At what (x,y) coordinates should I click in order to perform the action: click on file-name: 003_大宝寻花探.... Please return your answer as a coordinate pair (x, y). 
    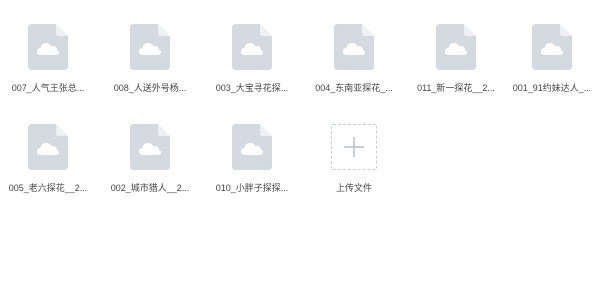
    Looking at the image, I should click on (252, 88).